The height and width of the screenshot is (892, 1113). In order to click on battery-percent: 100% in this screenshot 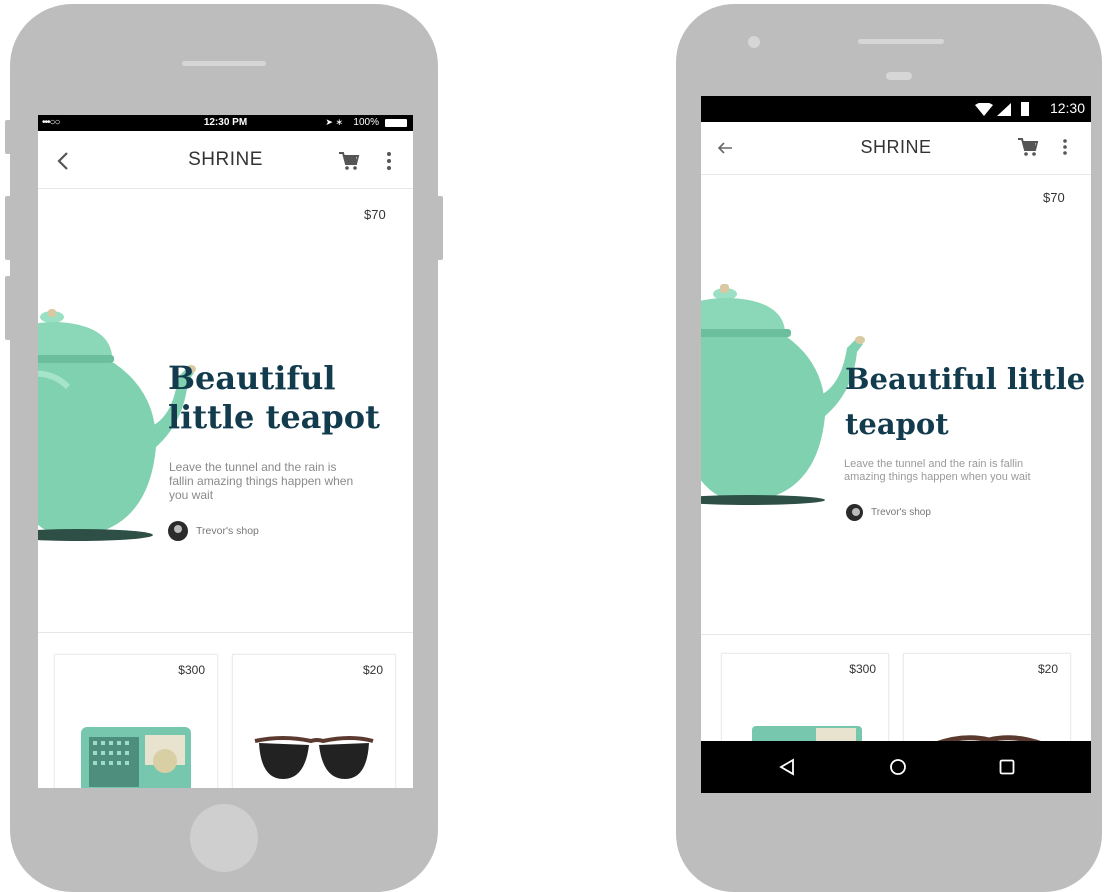, I will do `click(366, 122)`.